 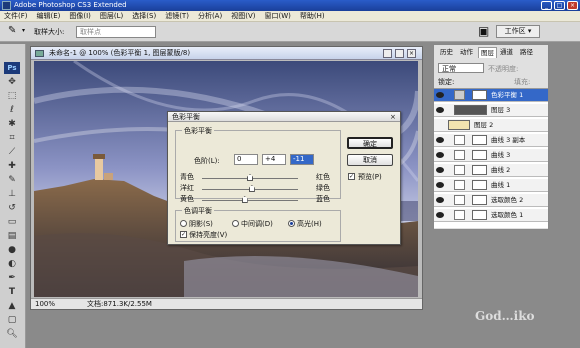 What do you see at coordinates (12, 306) in the screenshot?
I see `path-selection-icon: ▲` at bounding box center [12, 306].